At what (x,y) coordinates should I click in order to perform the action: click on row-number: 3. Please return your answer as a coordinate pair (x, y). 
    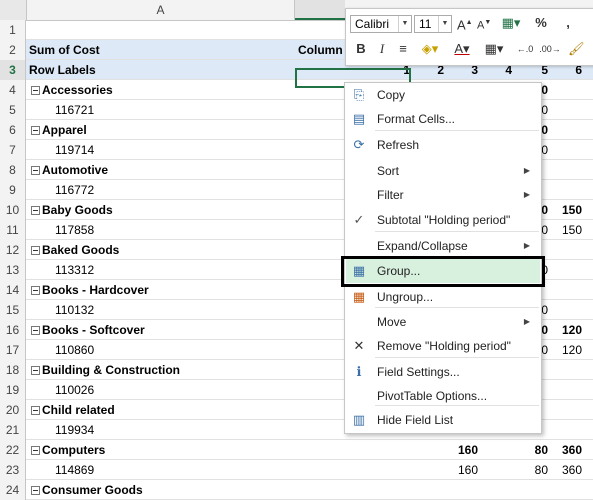
    Looking at the image, I should click on (13, 70).